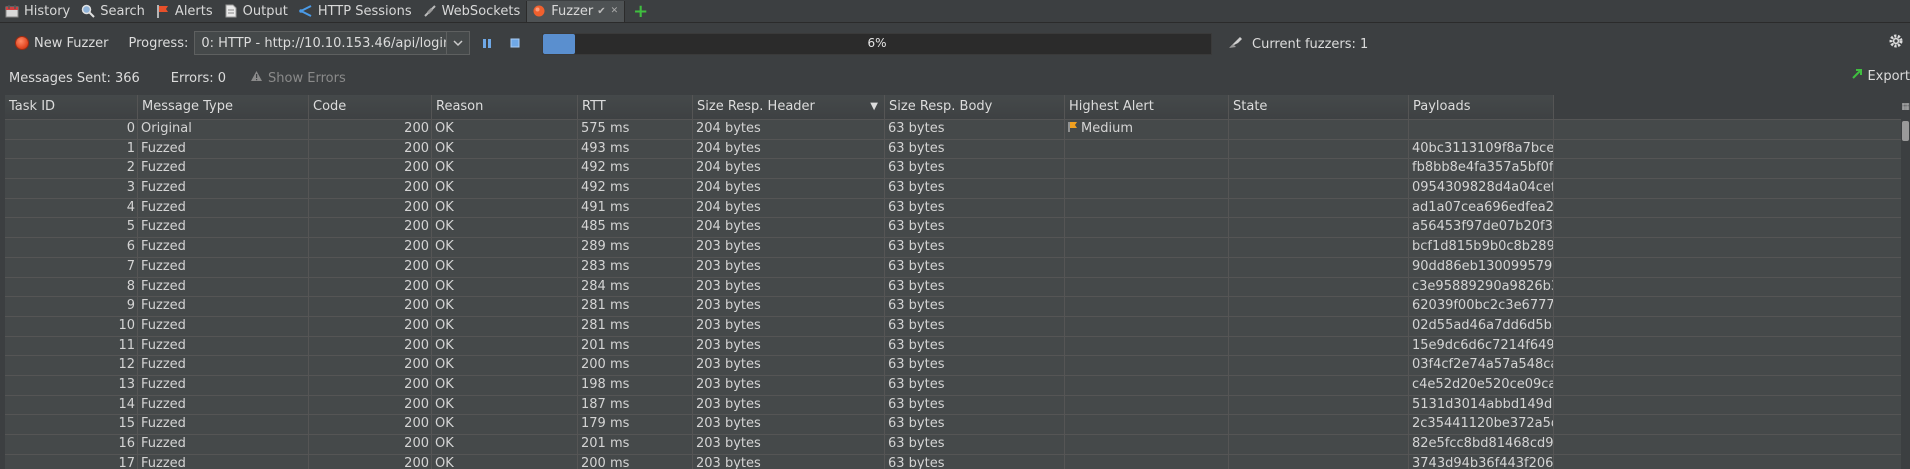 This screenshot has width=1910, height=469. I want to click on column-header-task-id: Task ID, so click(71, 107).